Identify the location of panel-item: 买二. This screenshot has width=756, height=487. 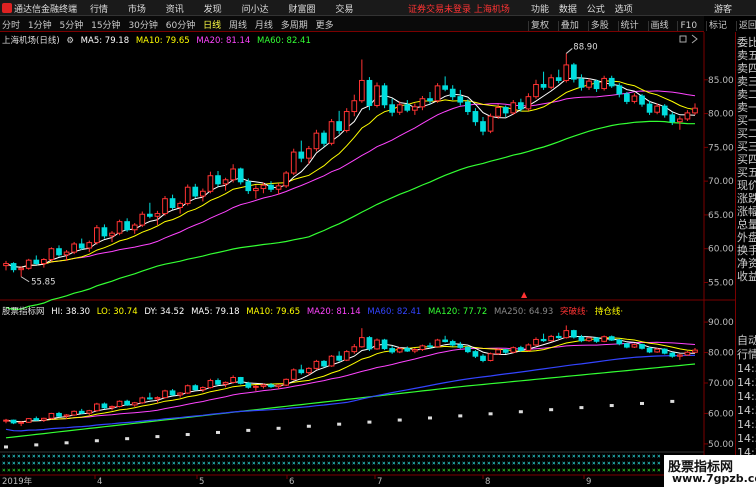
(746, 133).